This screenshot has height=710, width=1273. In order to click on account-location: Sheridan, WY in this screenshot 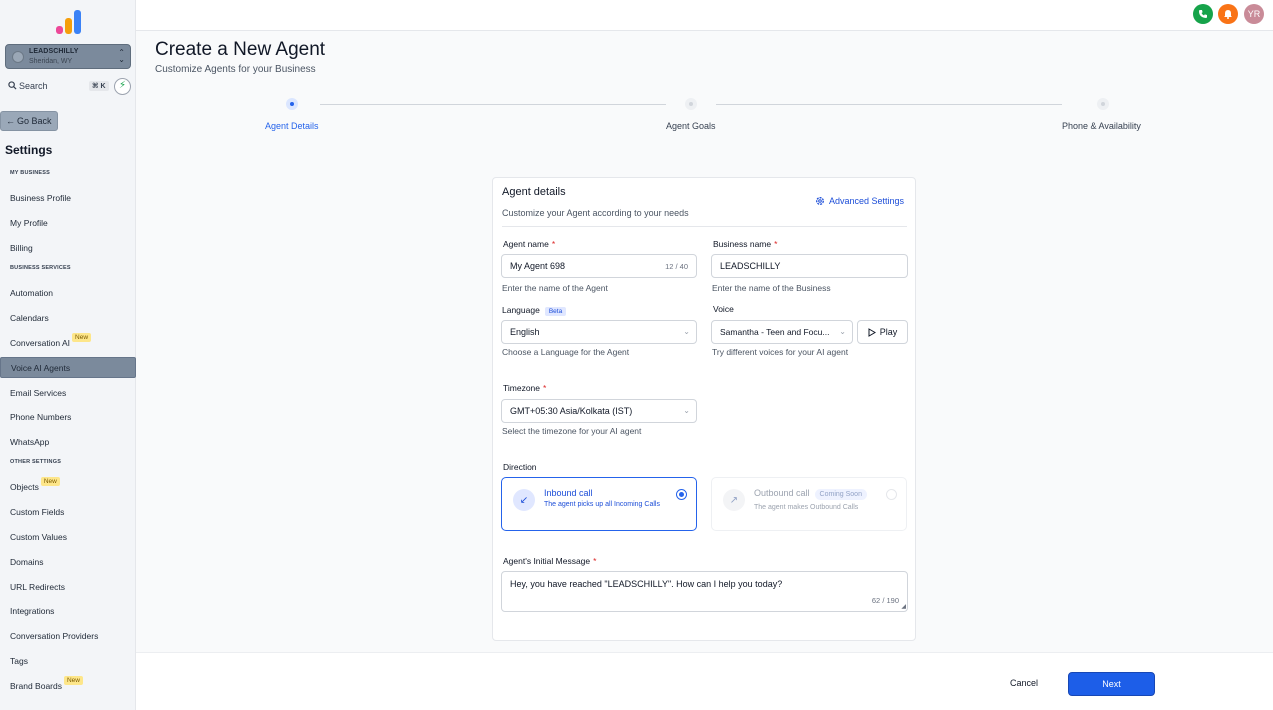, I will do `click(51, 61)`.